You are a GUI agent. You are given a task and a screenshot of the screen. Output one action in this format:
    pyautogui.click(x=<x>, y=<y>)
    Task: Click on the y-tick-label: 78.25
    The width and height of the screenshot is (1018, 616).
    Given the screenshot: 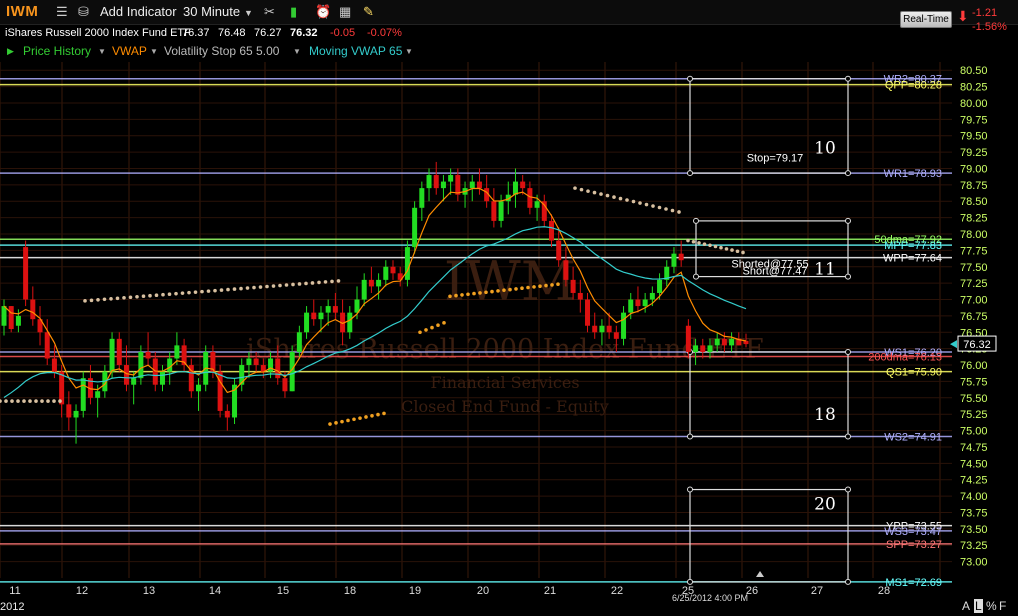 What is the action you would take?
    pyautogui.click(x=974, y=219)
    